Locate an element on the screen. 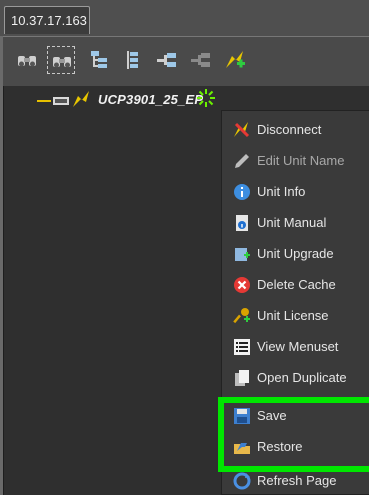  menu-item-label: Disconnect is located at coordinates (289, 129).